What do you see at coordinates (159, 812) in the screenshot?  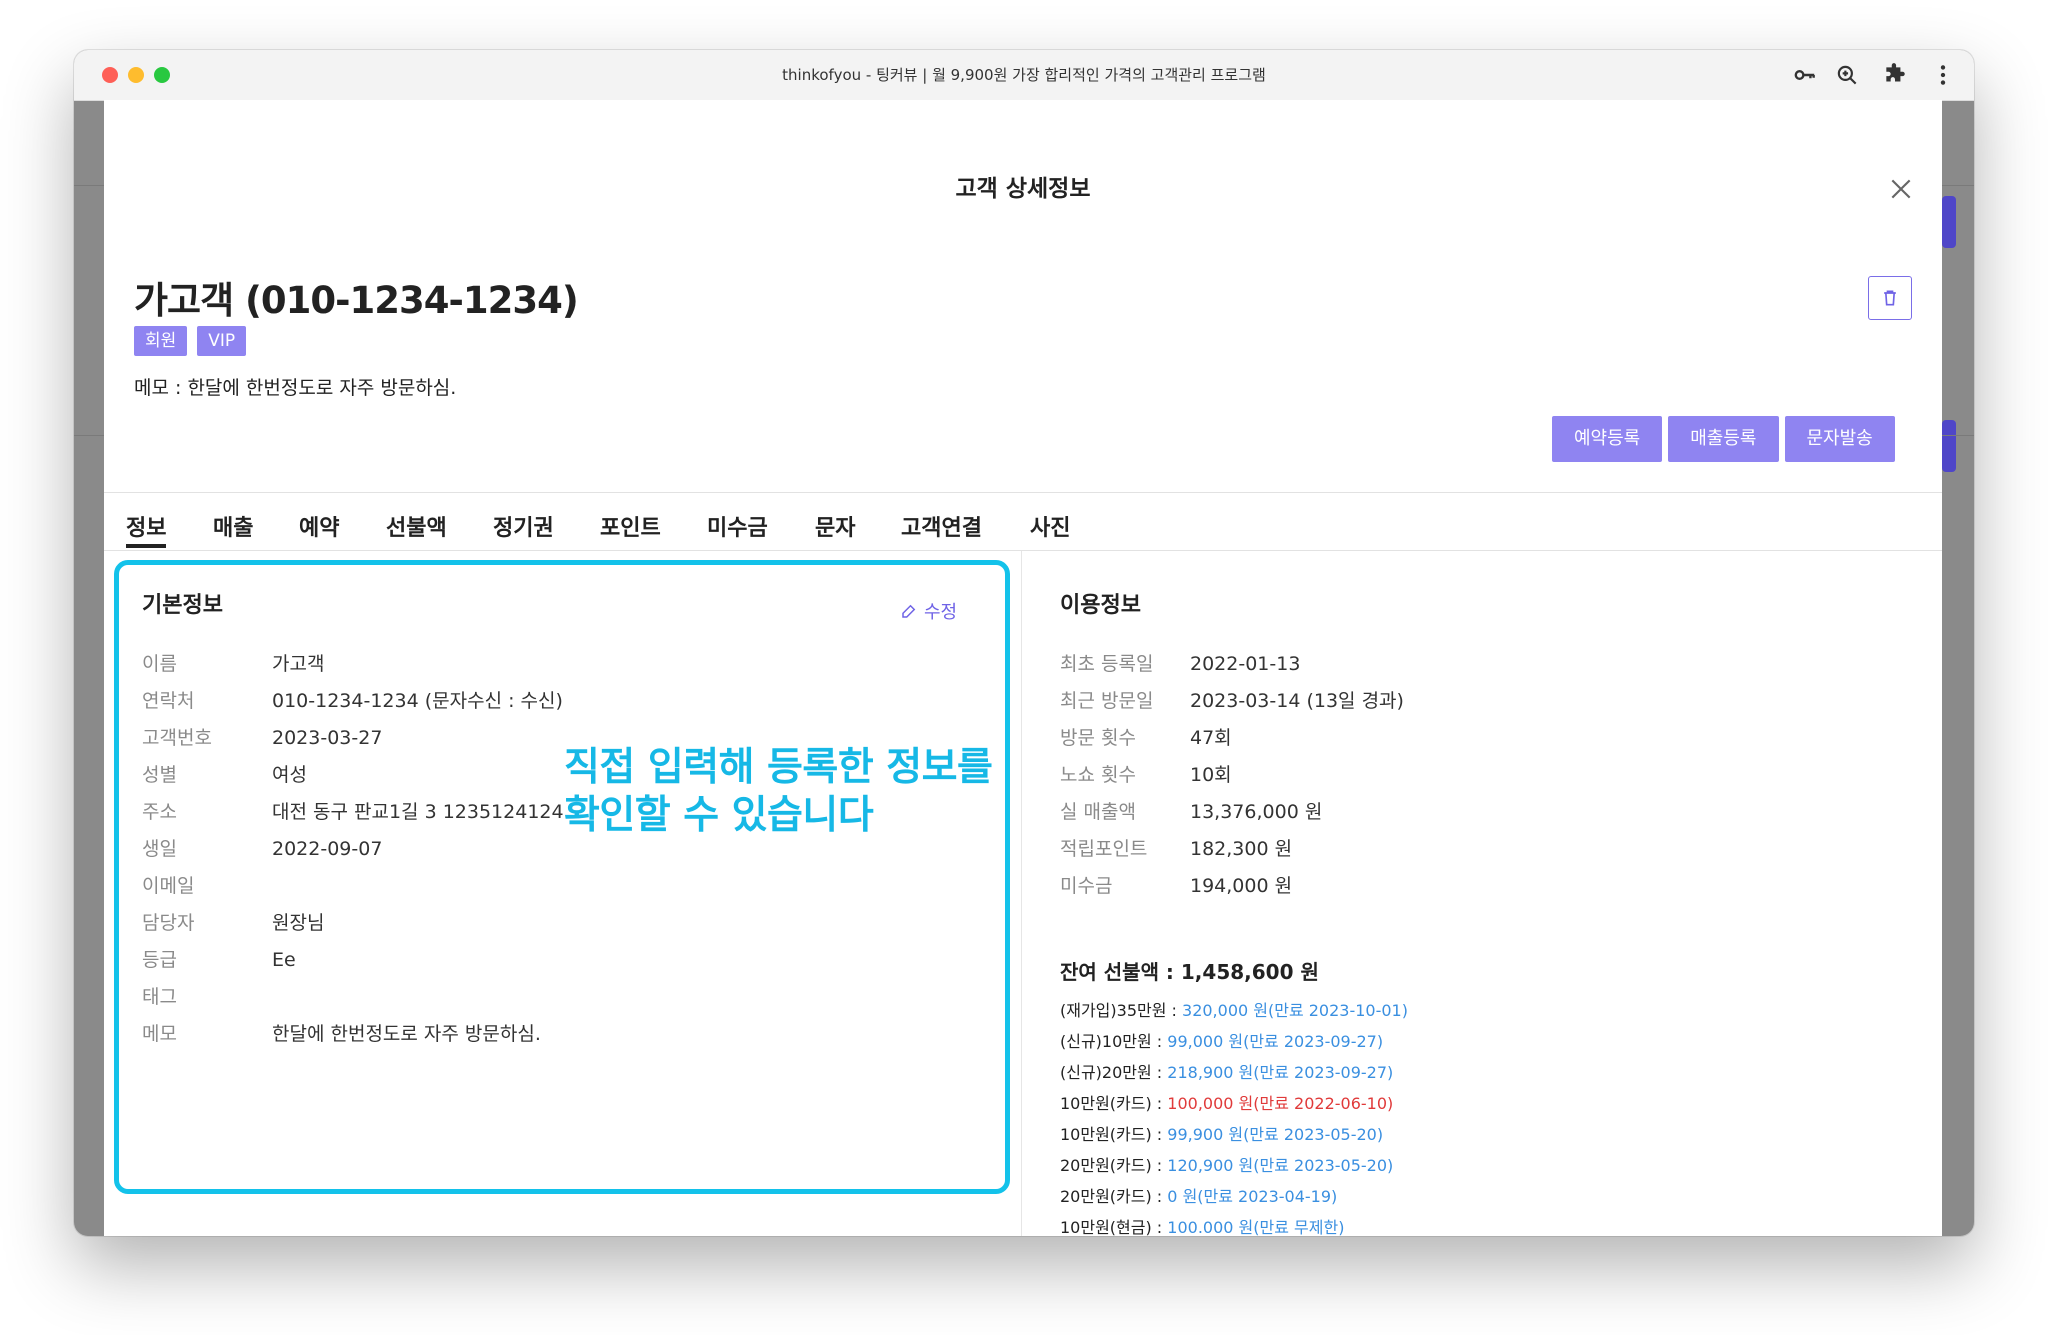 I see `field-label: 주소` at bounding box center [159, 812].